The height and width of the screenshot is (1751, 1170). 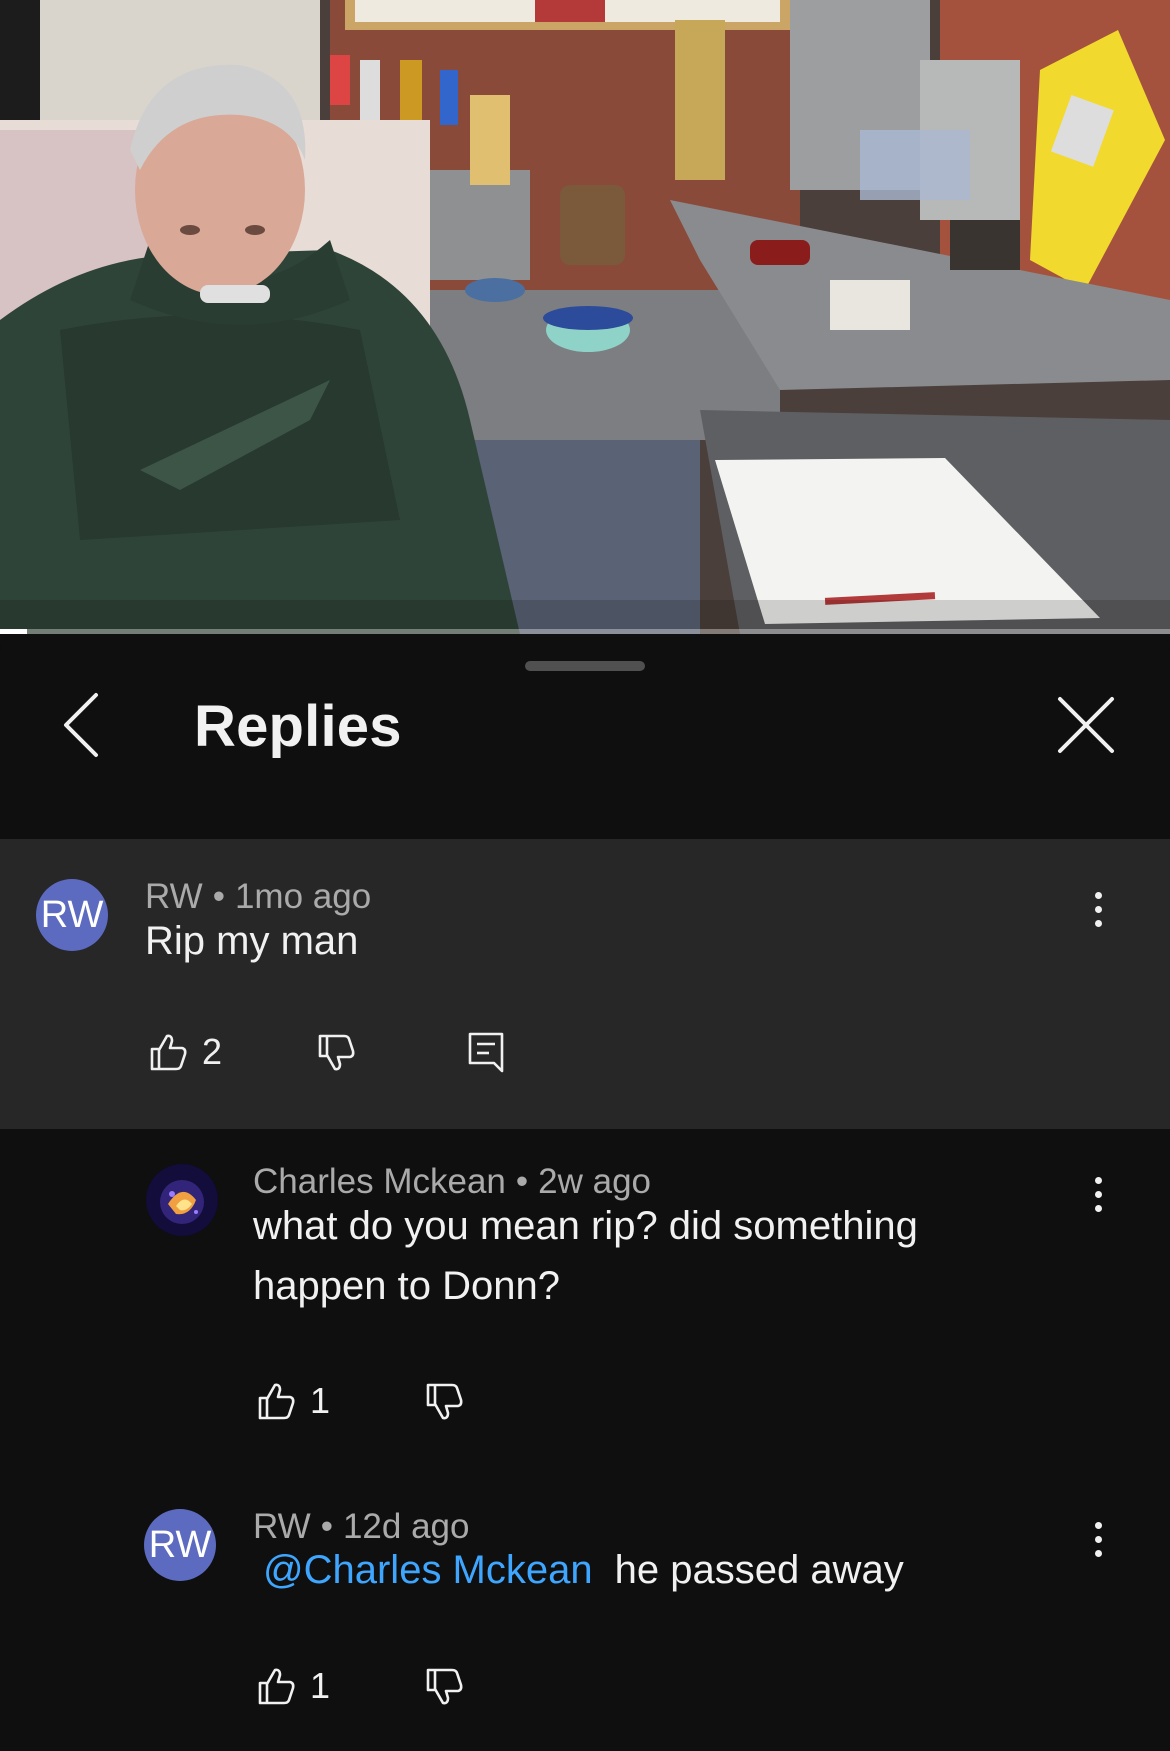 I want to click on chevron-left-icon, so click(x=81, y=725).